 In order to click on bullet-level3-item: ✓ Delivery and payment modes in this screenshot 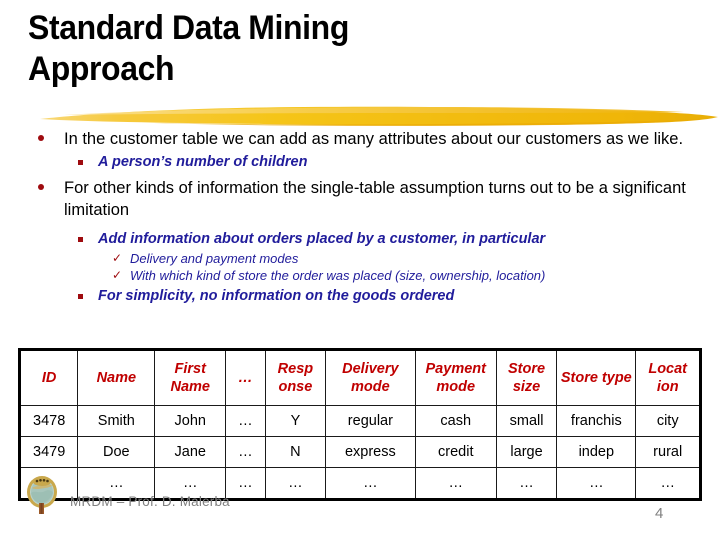, I will do `click(360, 258)`.